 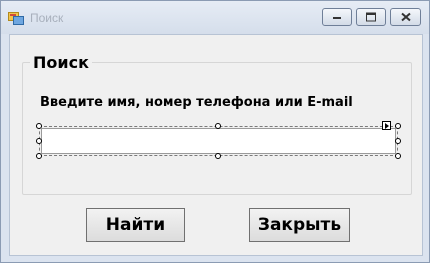 I want to click on resize-handle-bottom-left, so click(x=39, y=156).